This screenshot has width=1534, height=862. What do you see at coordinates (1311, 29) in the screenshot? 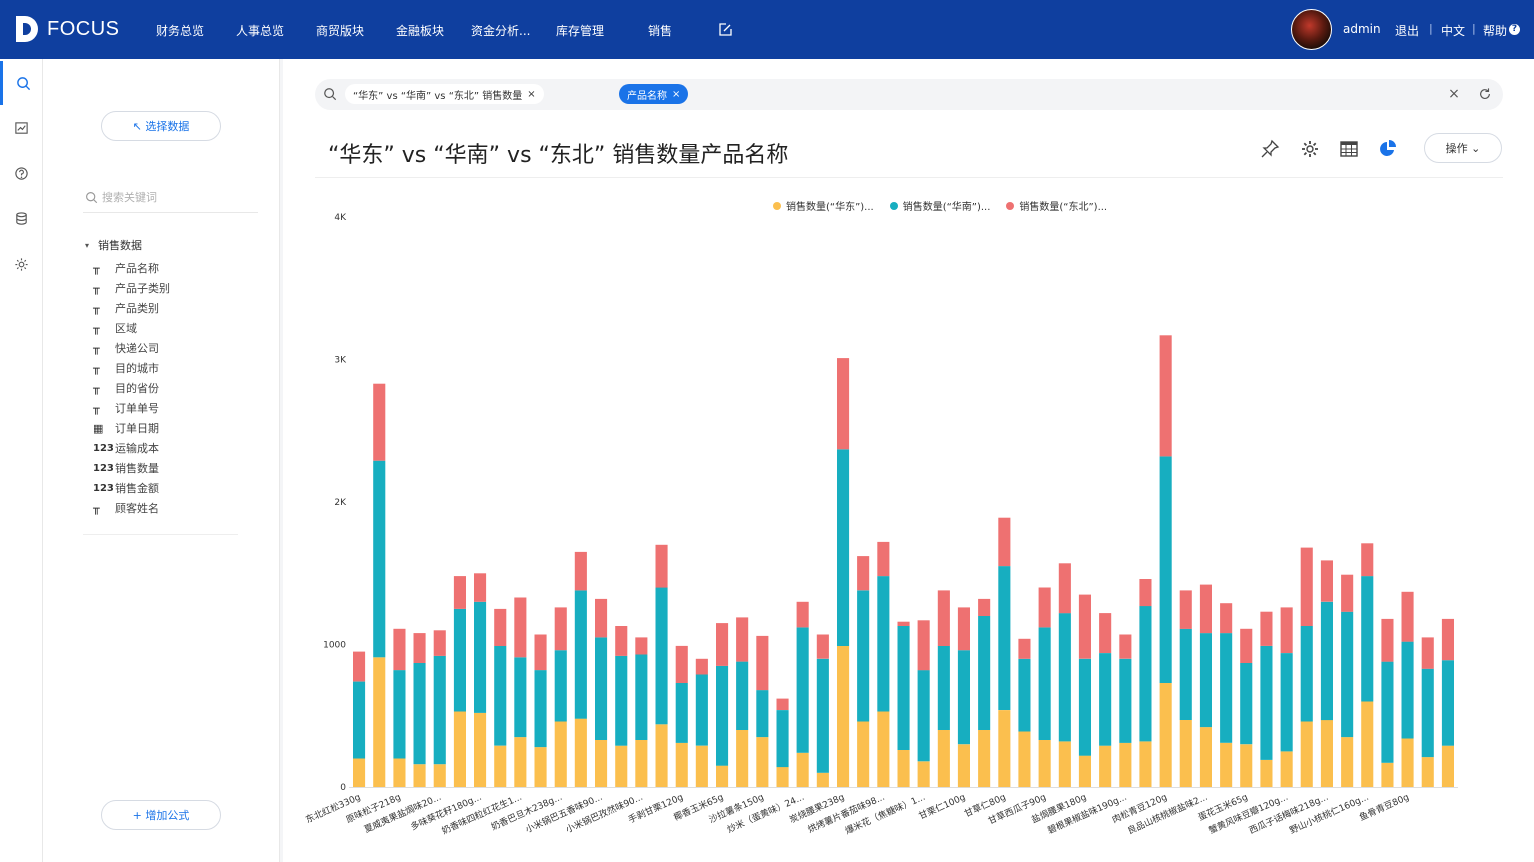
I see `avatar` at bounding box center [1311, 29].